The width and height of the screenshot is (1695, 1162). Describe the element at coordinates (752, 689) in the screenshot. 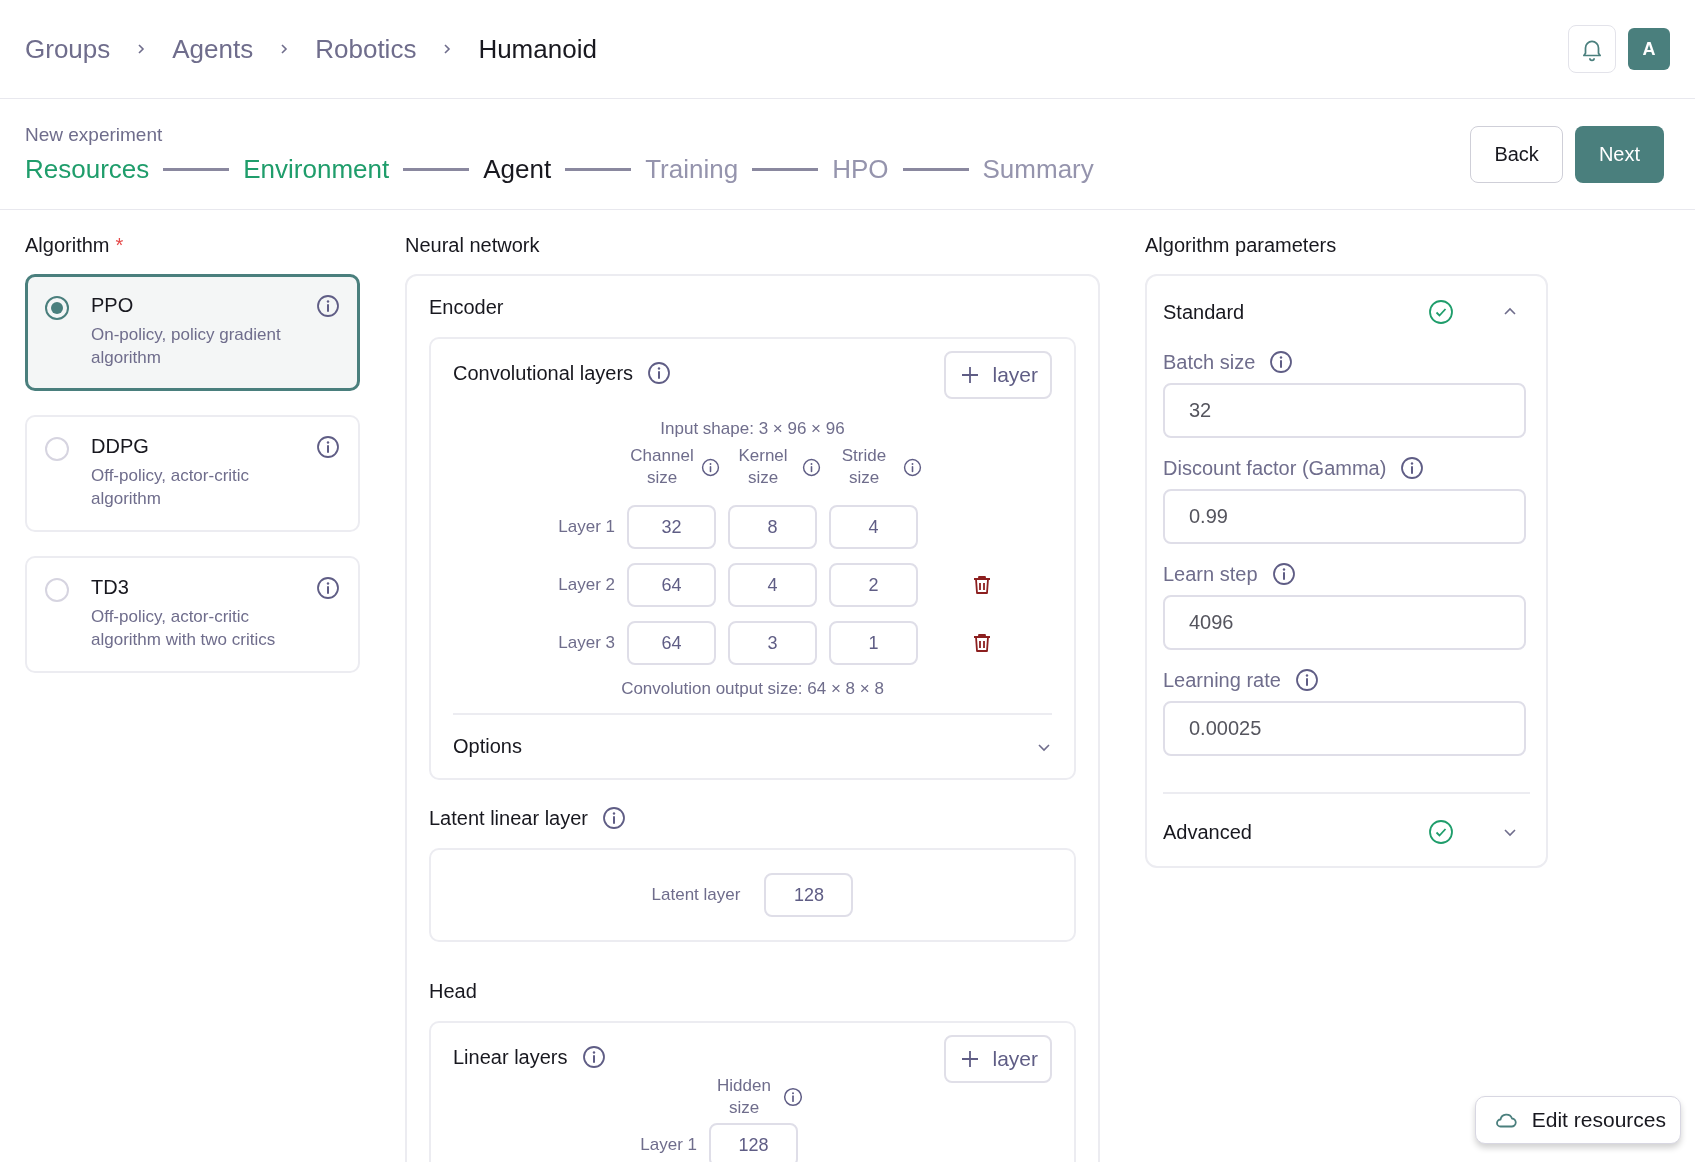

I see `output-size-text: Convolution output size: 64 × 8 × 8` at that location.